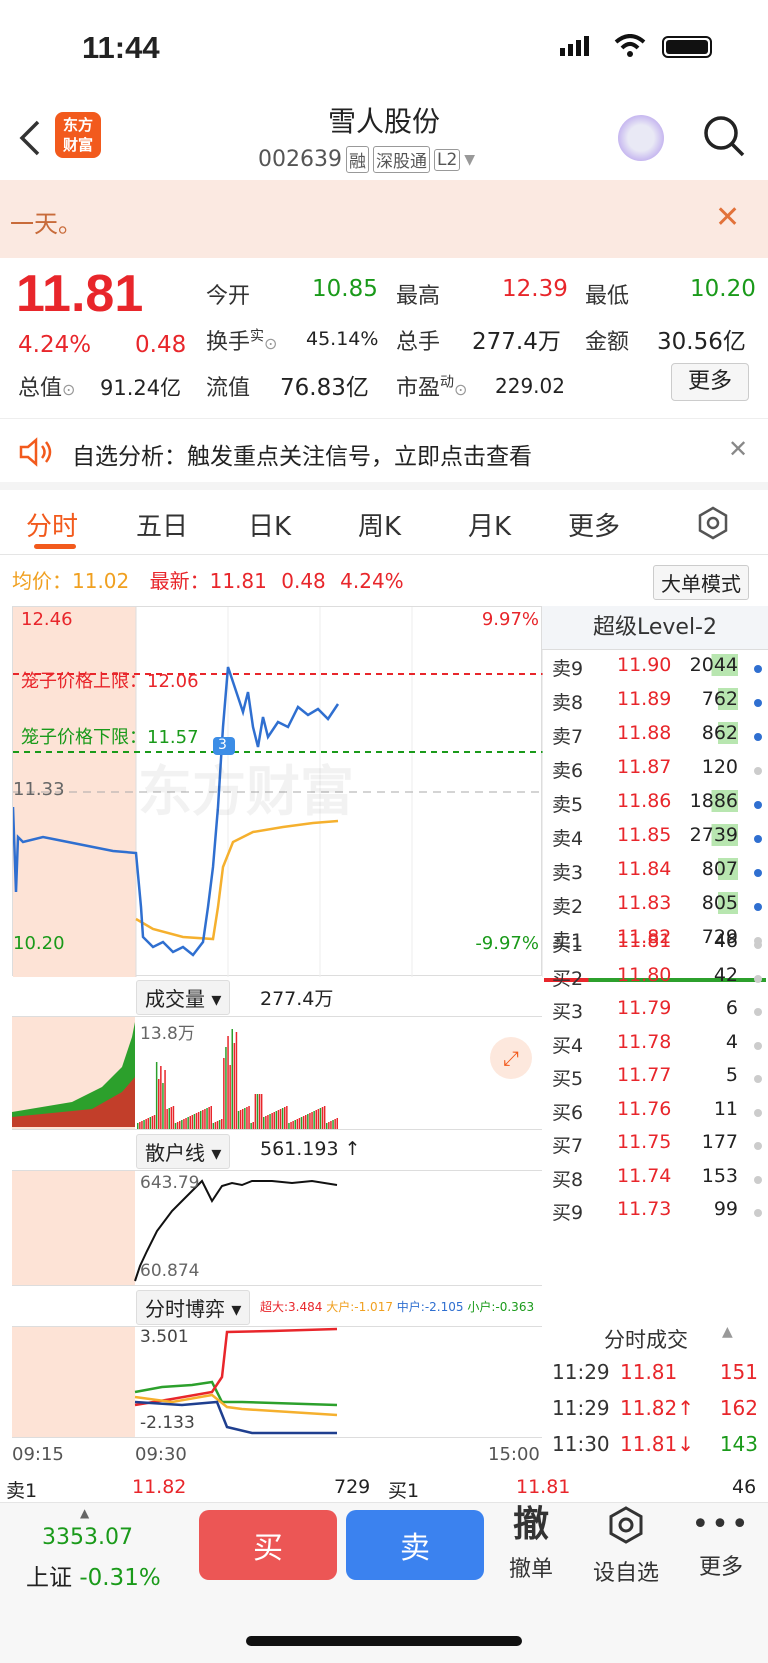 The width and height of the screenshot is (768, 1663). I want to click on tick-volume: 162, so click(738, 1408).